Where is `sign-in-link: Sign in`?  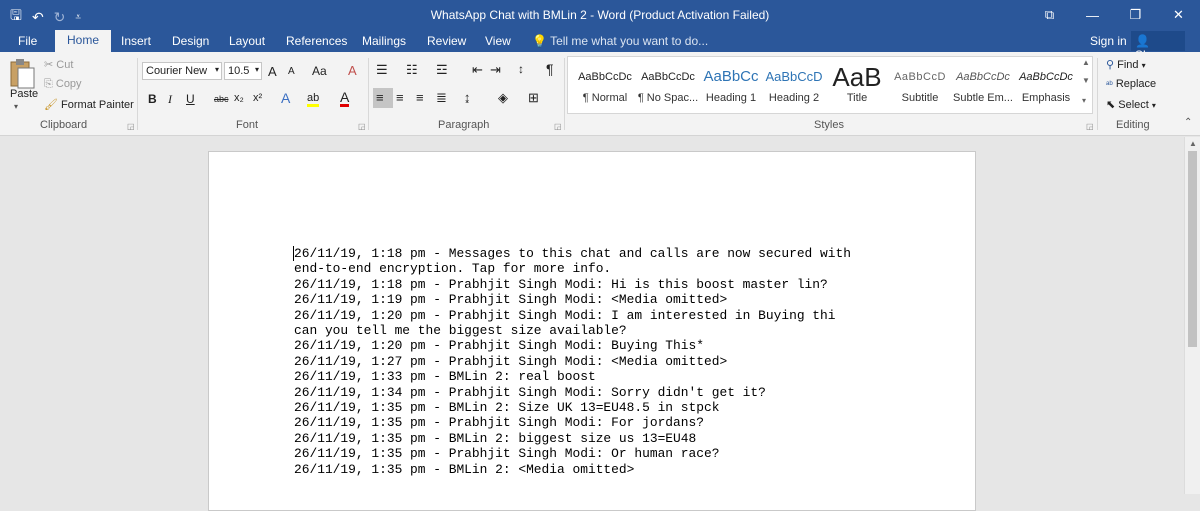
sign-in-link: Sign in is located at coordinates (1108, 41).